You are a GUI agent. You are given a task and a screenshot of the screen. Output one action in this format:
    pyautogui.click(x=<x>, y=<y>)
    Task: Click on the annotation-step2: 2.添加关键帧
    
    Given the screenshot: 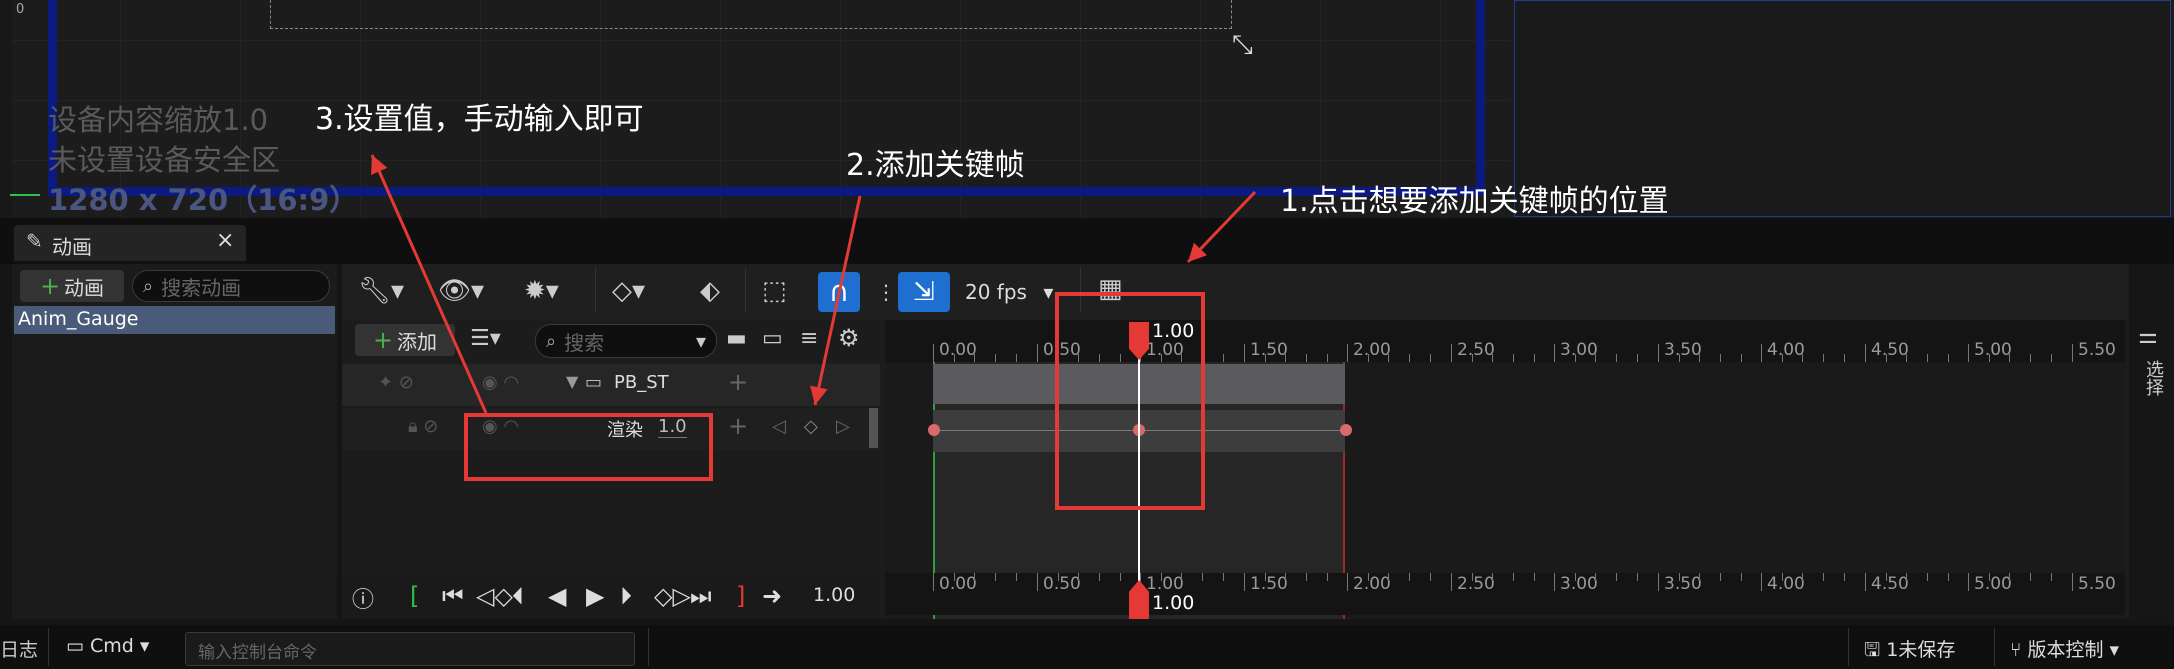 What is the action you would take?
    pyautogui.click(x=935, y=165)
    